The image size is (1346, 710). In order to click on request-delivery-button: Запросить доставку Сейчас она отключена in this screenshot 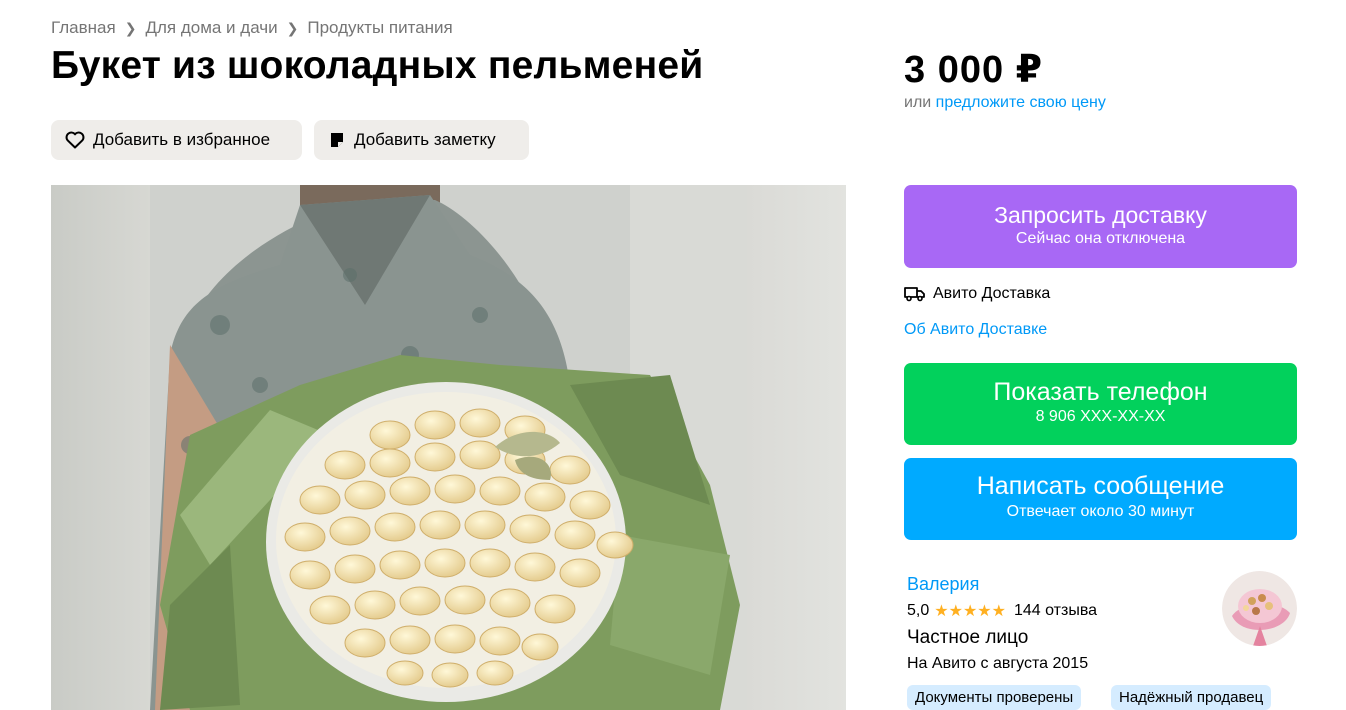, I will do `click(1100, 226)`.